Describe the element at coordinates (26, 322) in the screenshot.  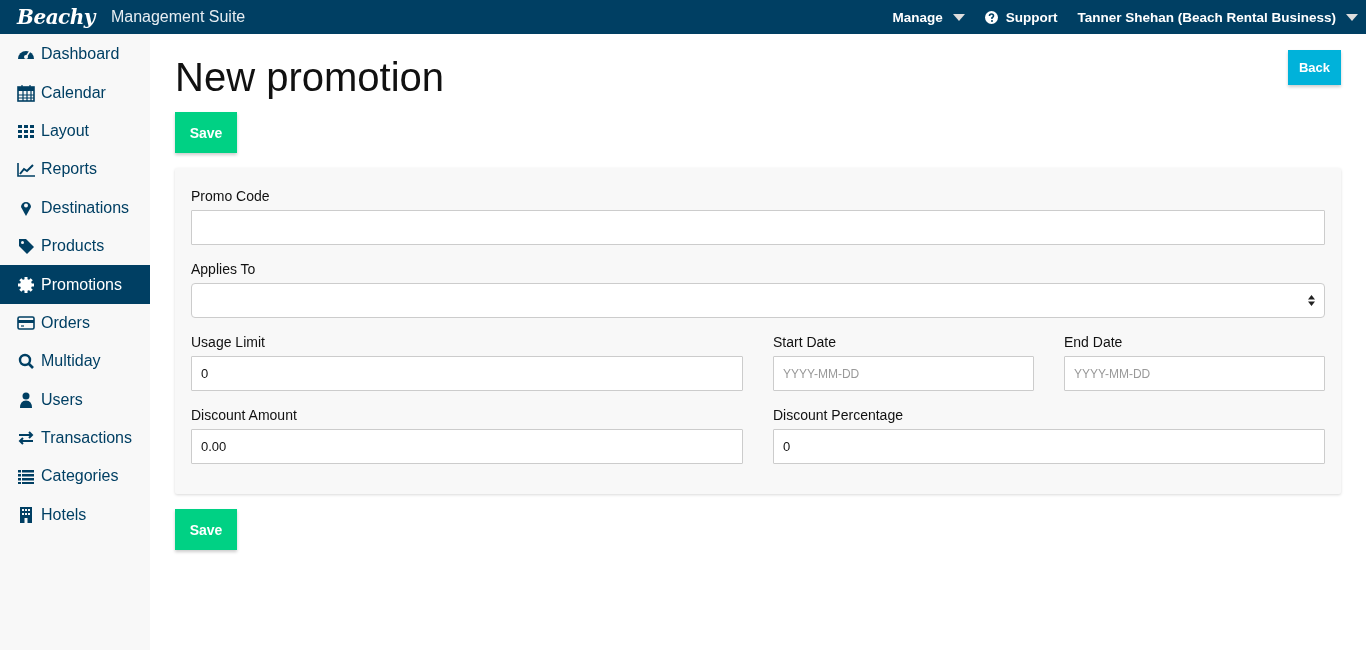
I see `credit-card-icon` at that location.